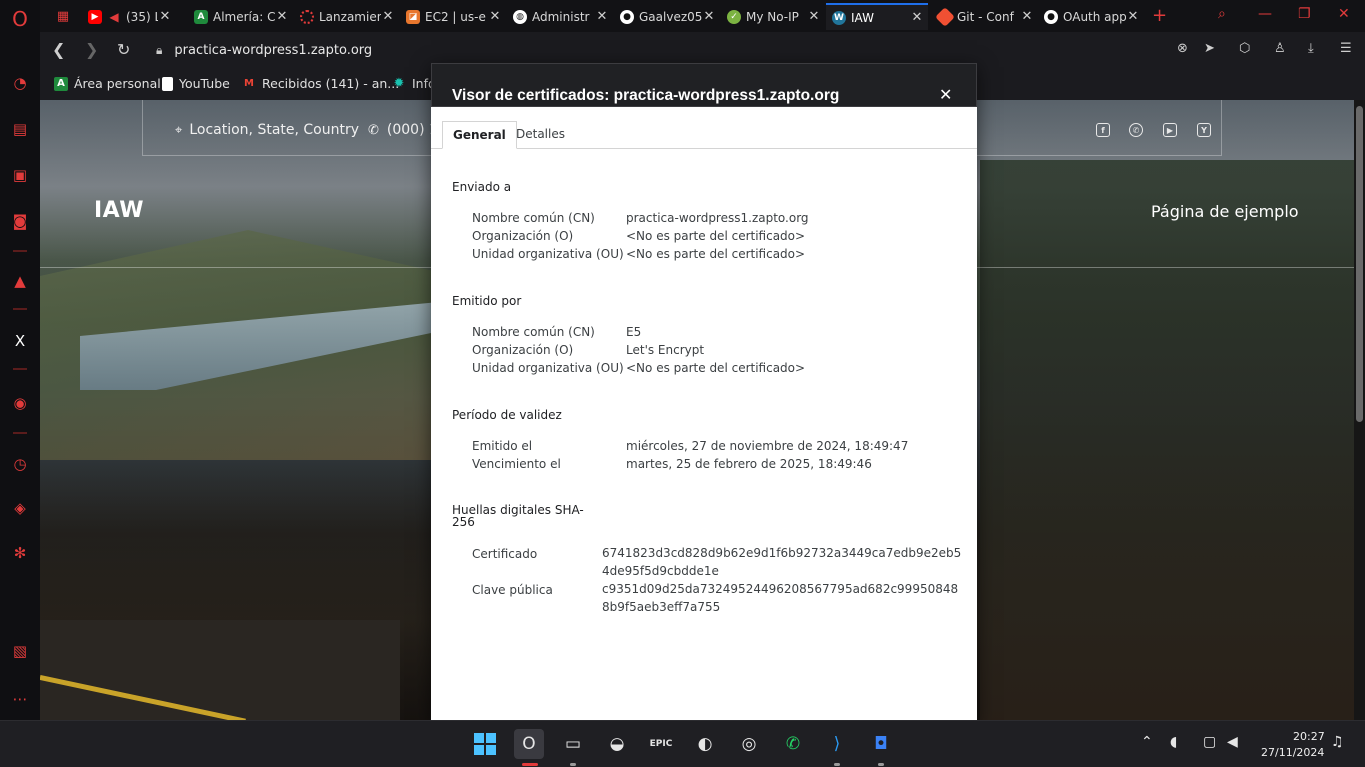  I want to click on bag-icon: ▤, so click(20, 129).